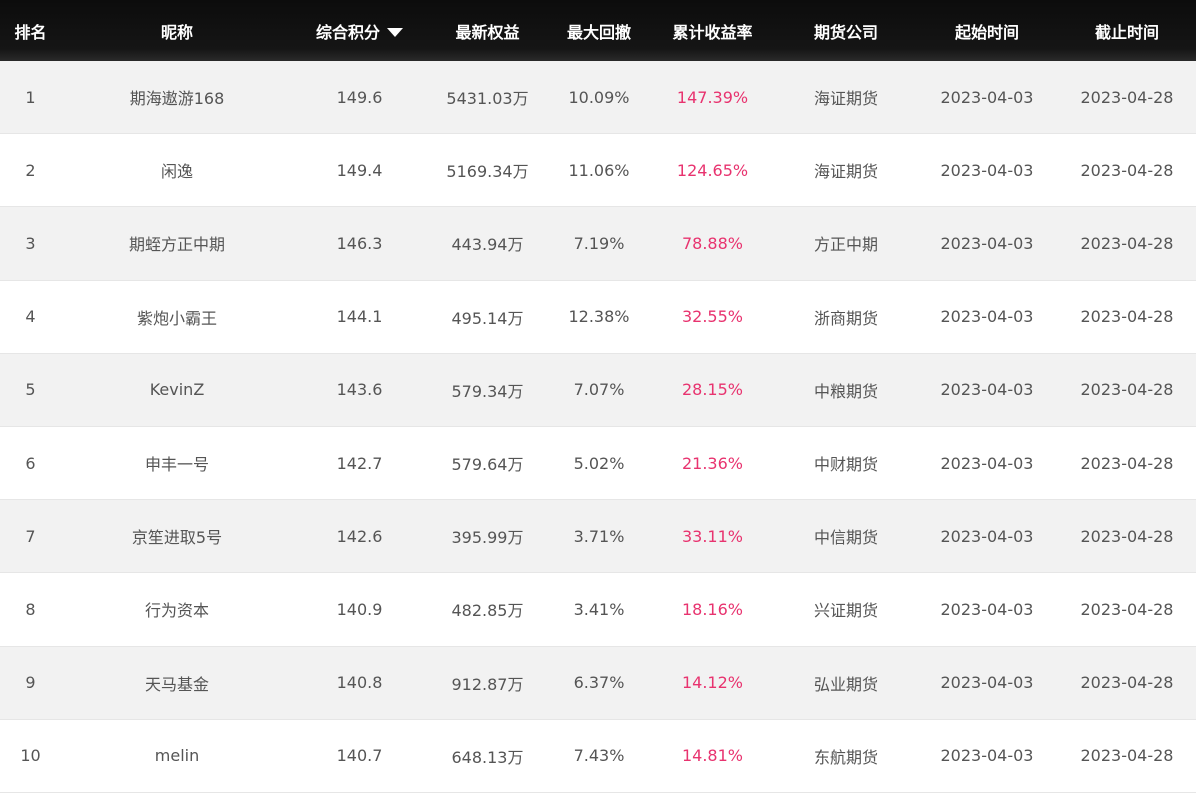  I want to click on cell-nickname: 闲逸, so click(176, 172).